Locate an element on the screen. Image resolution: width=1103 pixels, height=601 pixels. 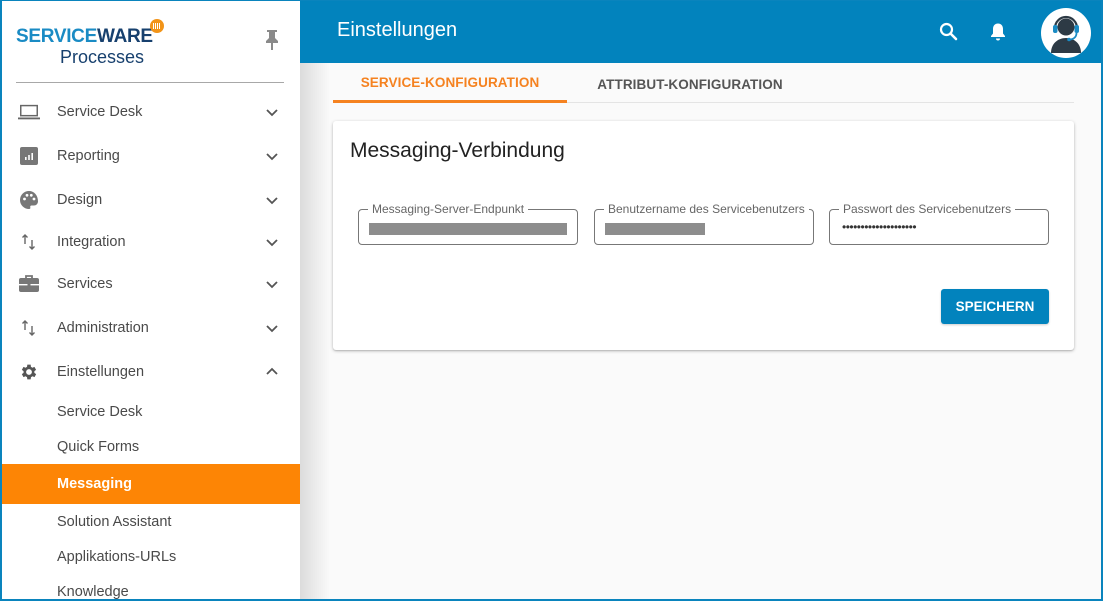
sidebar-item-label: Administration is located at coordinates (103, 328).